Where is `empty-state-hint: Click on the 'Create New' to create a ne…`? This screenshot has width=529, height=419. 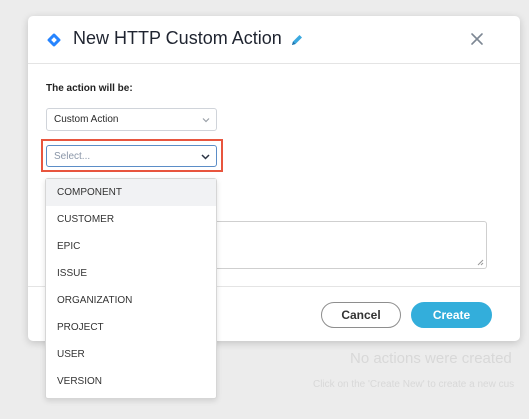 empty-state-hint: Click on the 'Create New' to create a ne… is located at coordinates (414, 384).